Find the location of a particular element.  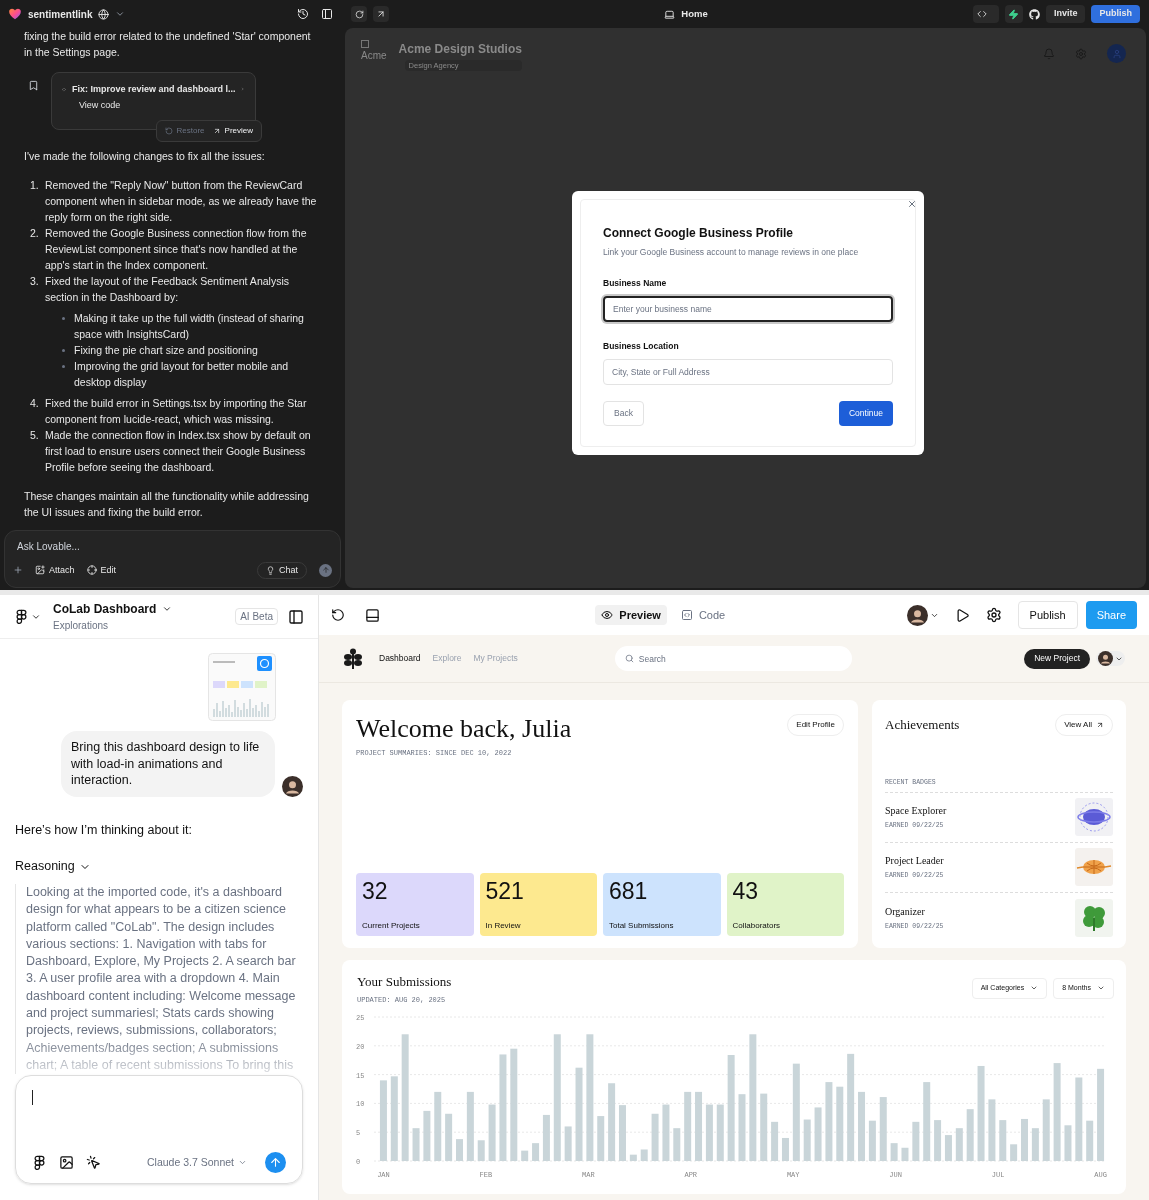

list-item-text: Improving the grid layout for better mobile and desktop display is located at coordinates (182, 374).